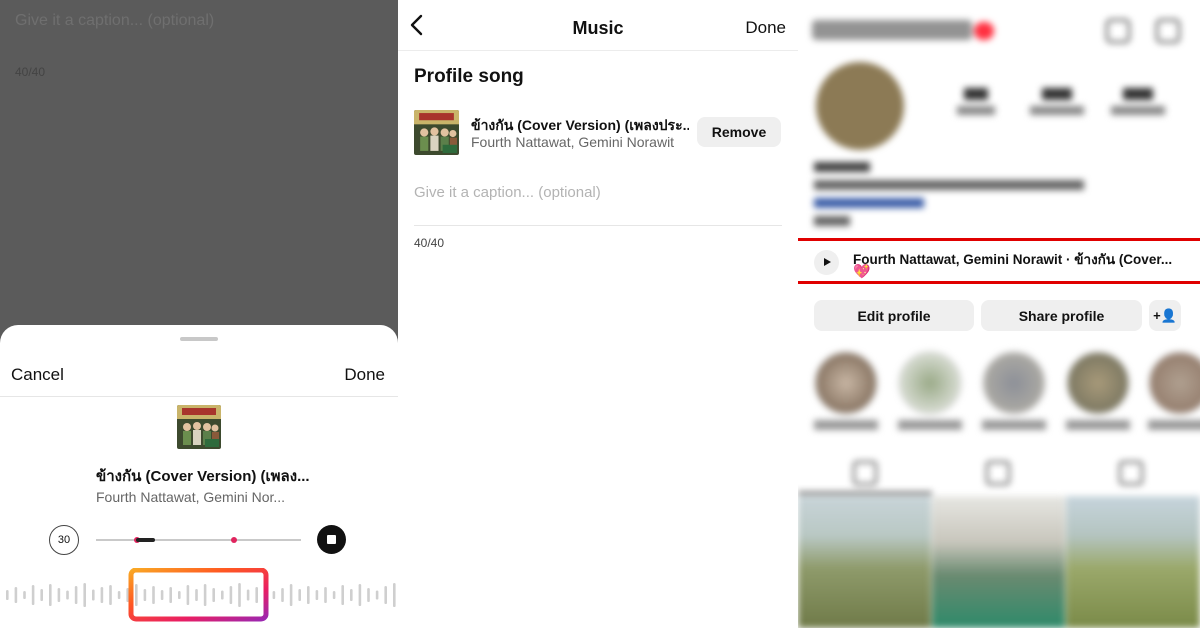  What do you see at coordinates (964, 196) in the screenshot?
I see `bio` at bounding box center [964, 196].